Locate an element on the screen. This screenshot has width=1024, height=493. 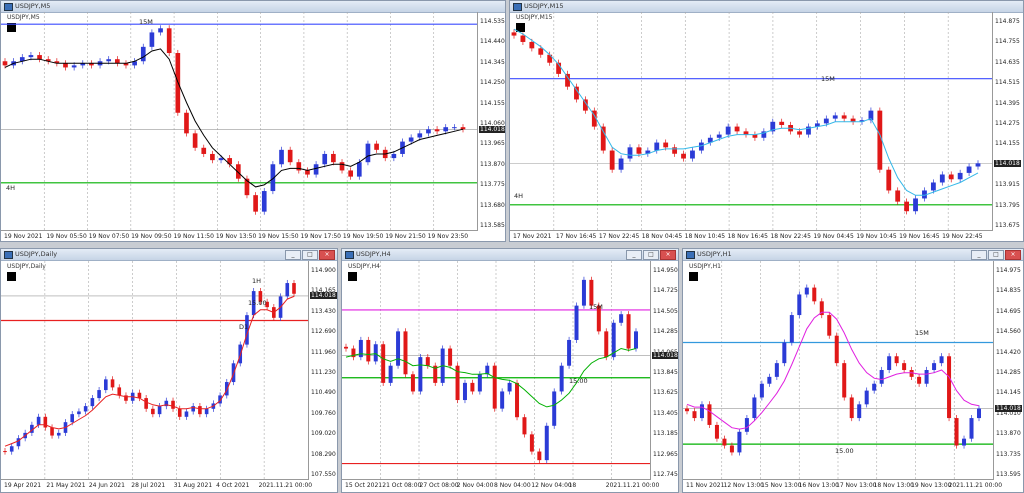
y-tick-label: 114.275 is located at coordinates (1007, 123).